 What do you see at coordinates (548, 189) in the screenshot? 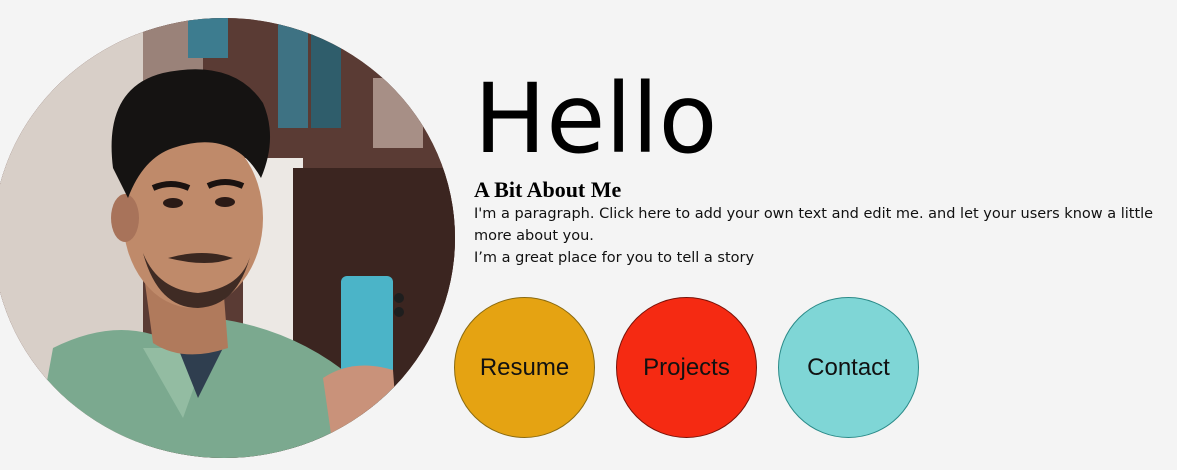
I see `about-heading: A Bit About Me` at bounding box center [548, 189].